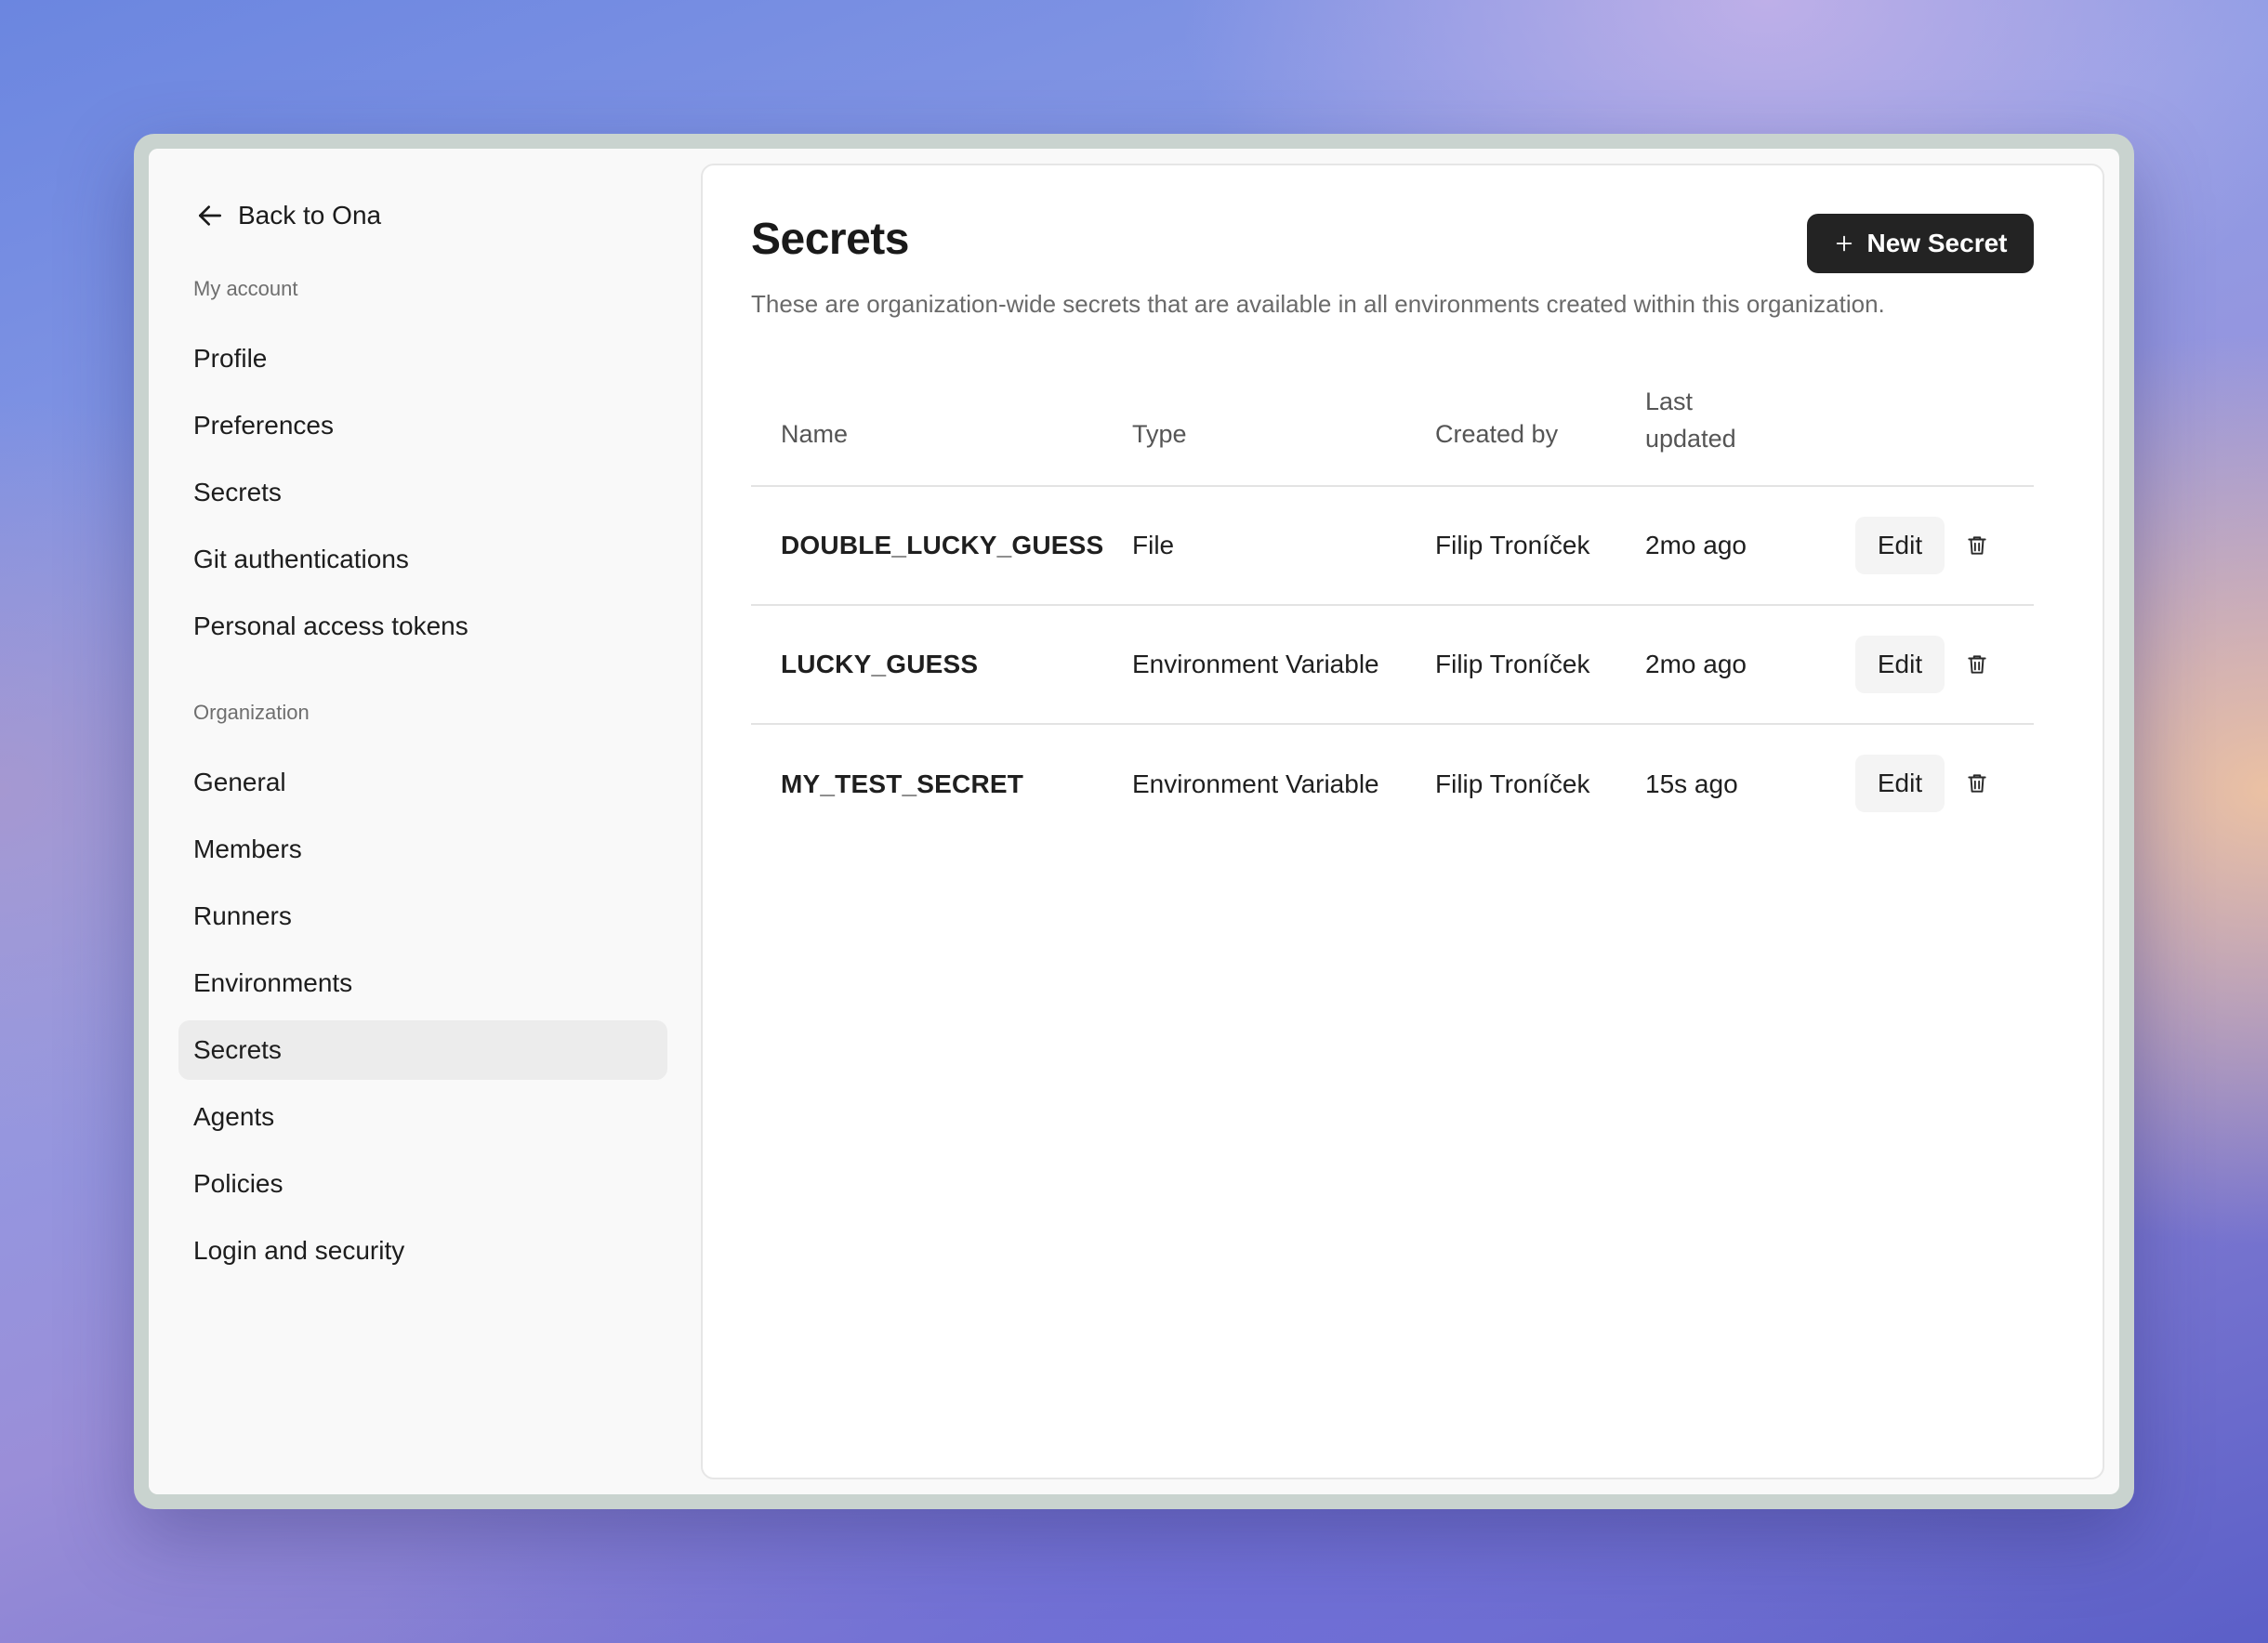 This screenshot has width=2268, height=1643. Describe the element at coordinates (423, 358) in the screenshot. I see `sidebar-item-profile: Profile` at that location.